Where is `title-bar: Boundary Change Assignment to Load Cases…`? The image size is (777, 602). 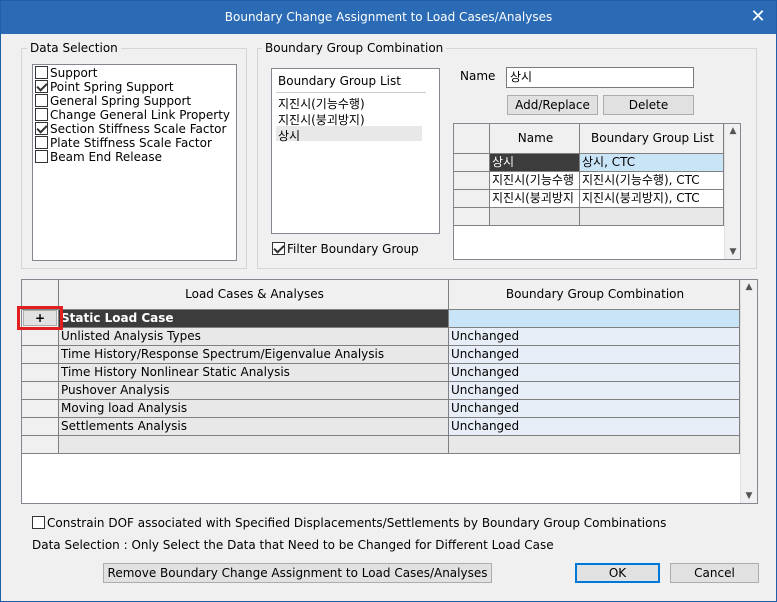 title-bar: Boundary Change Assignment to Load Cases… is located at coordinates (388, 17).